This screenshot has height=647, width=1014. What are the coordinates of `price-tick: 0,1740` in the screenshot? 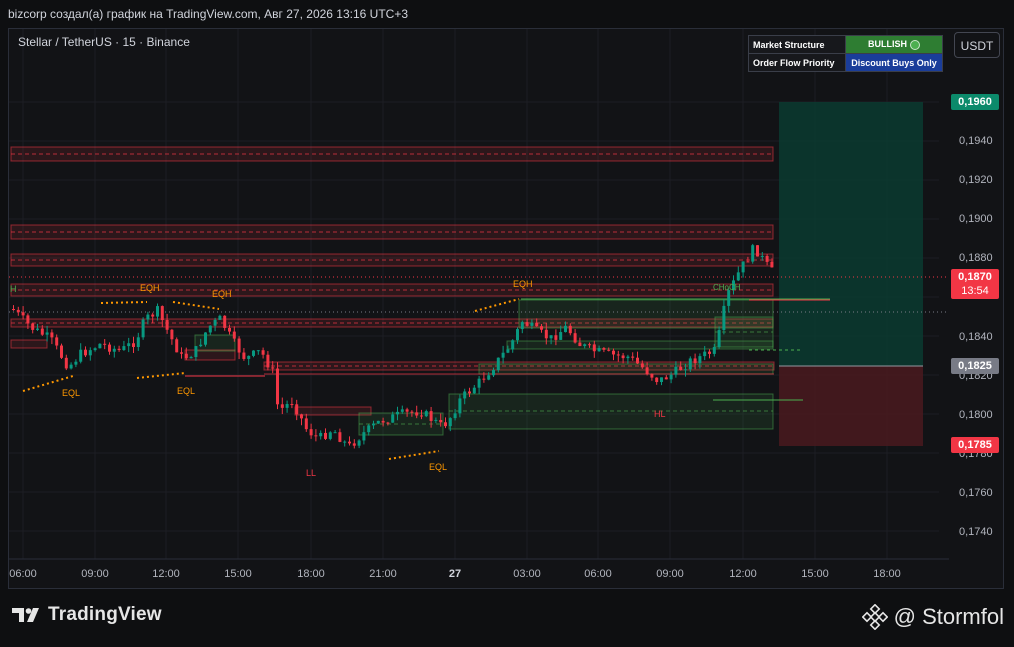 It's located at (976, 532).